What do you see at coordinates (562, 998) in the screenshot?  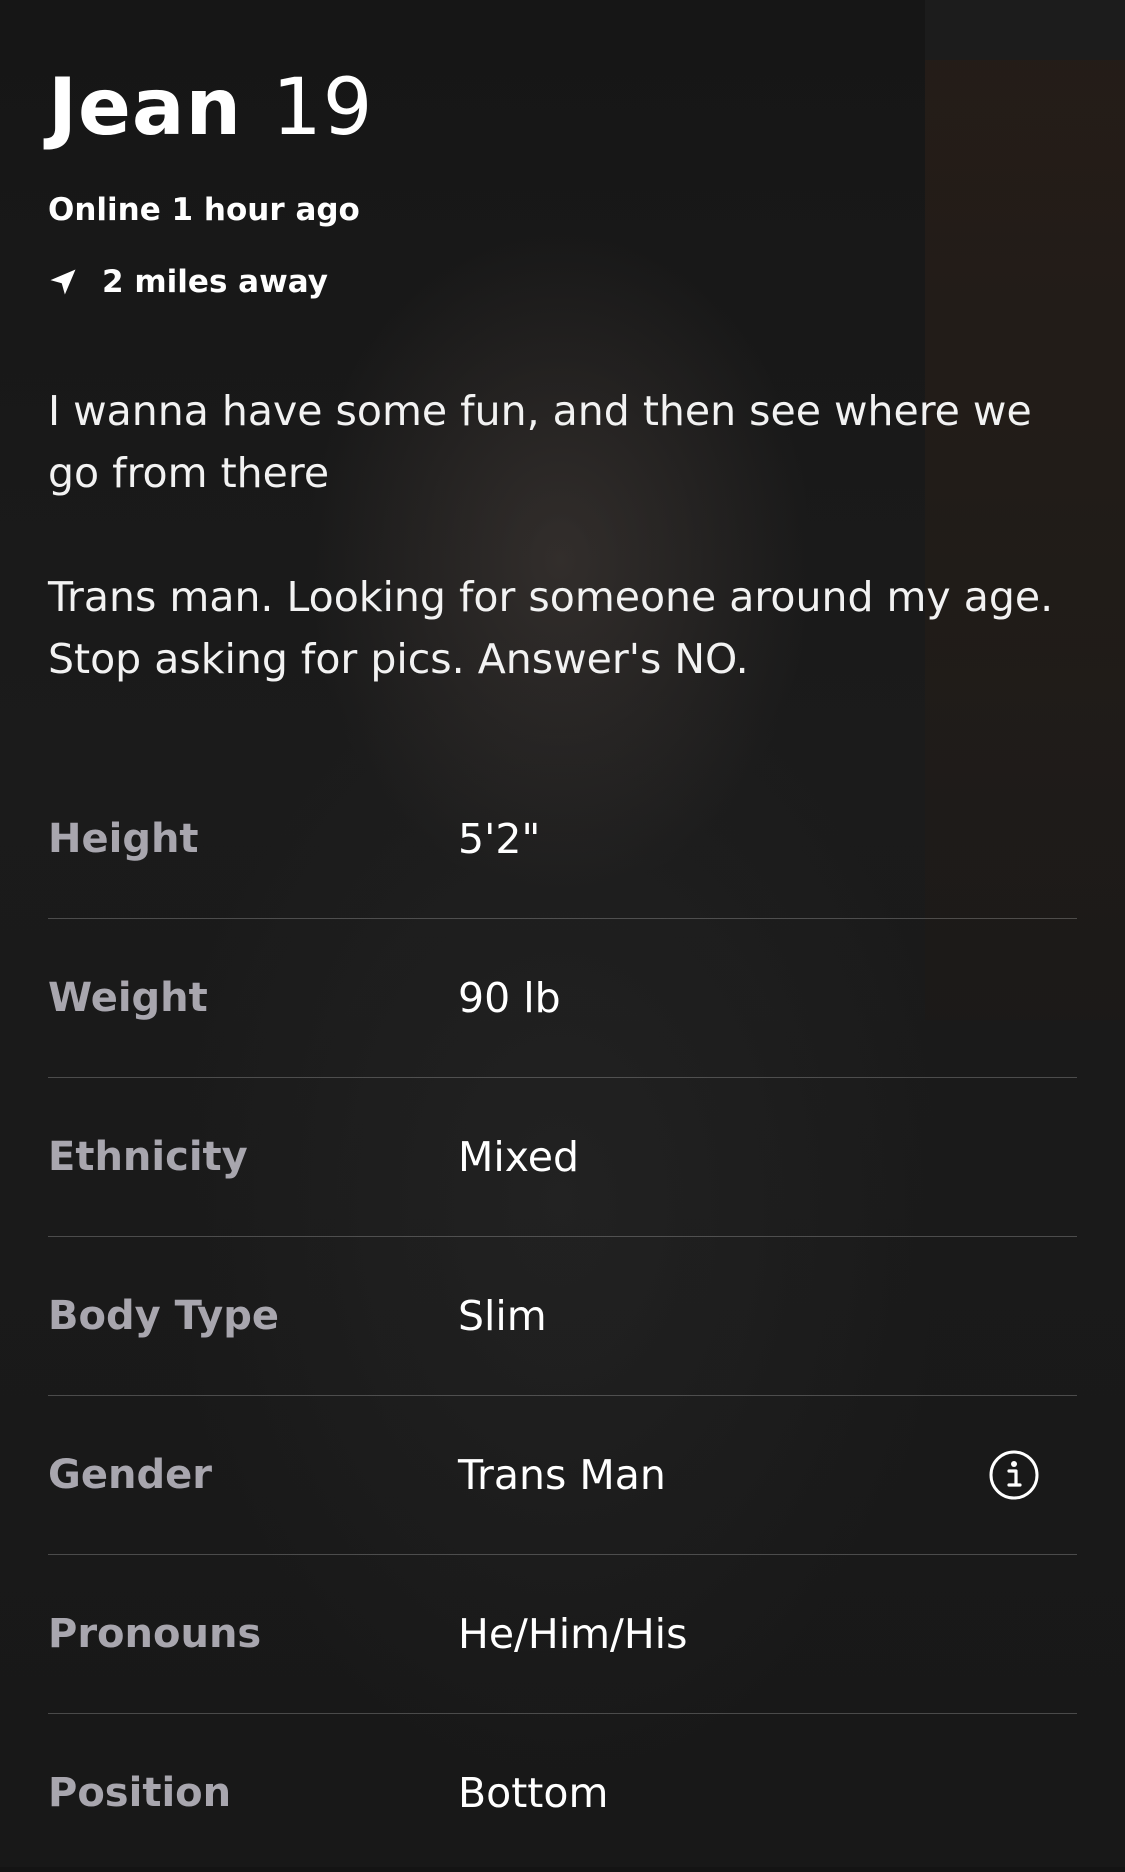 I see `stat-row-weight: Weight 90 lb` at bounding box center [562, 998].